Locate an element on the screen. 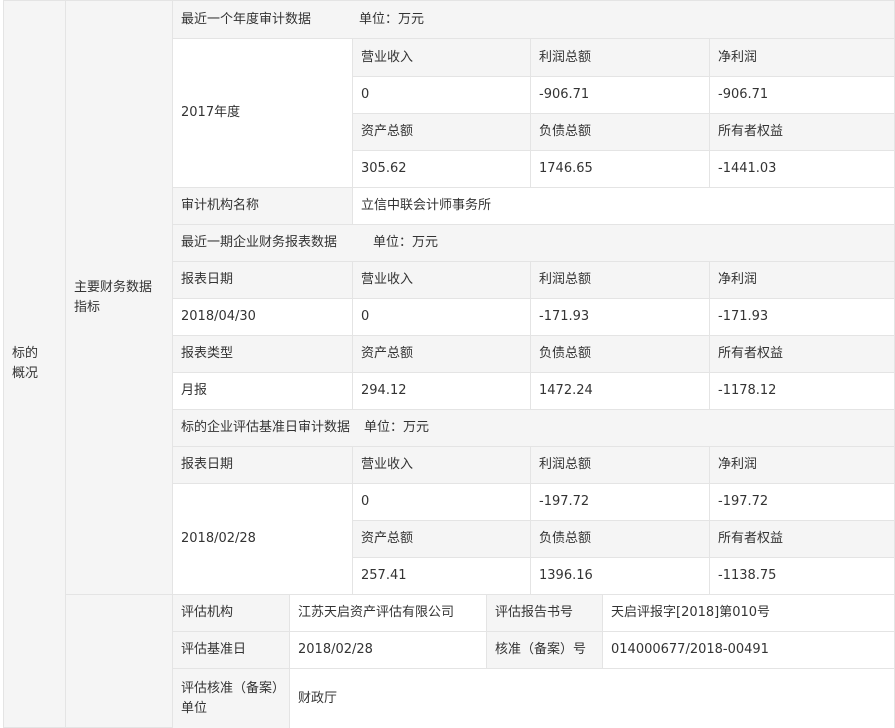 This screenshot has width=895, height=728. cell-text: 报表日期 is located at coordinates (207, 464).